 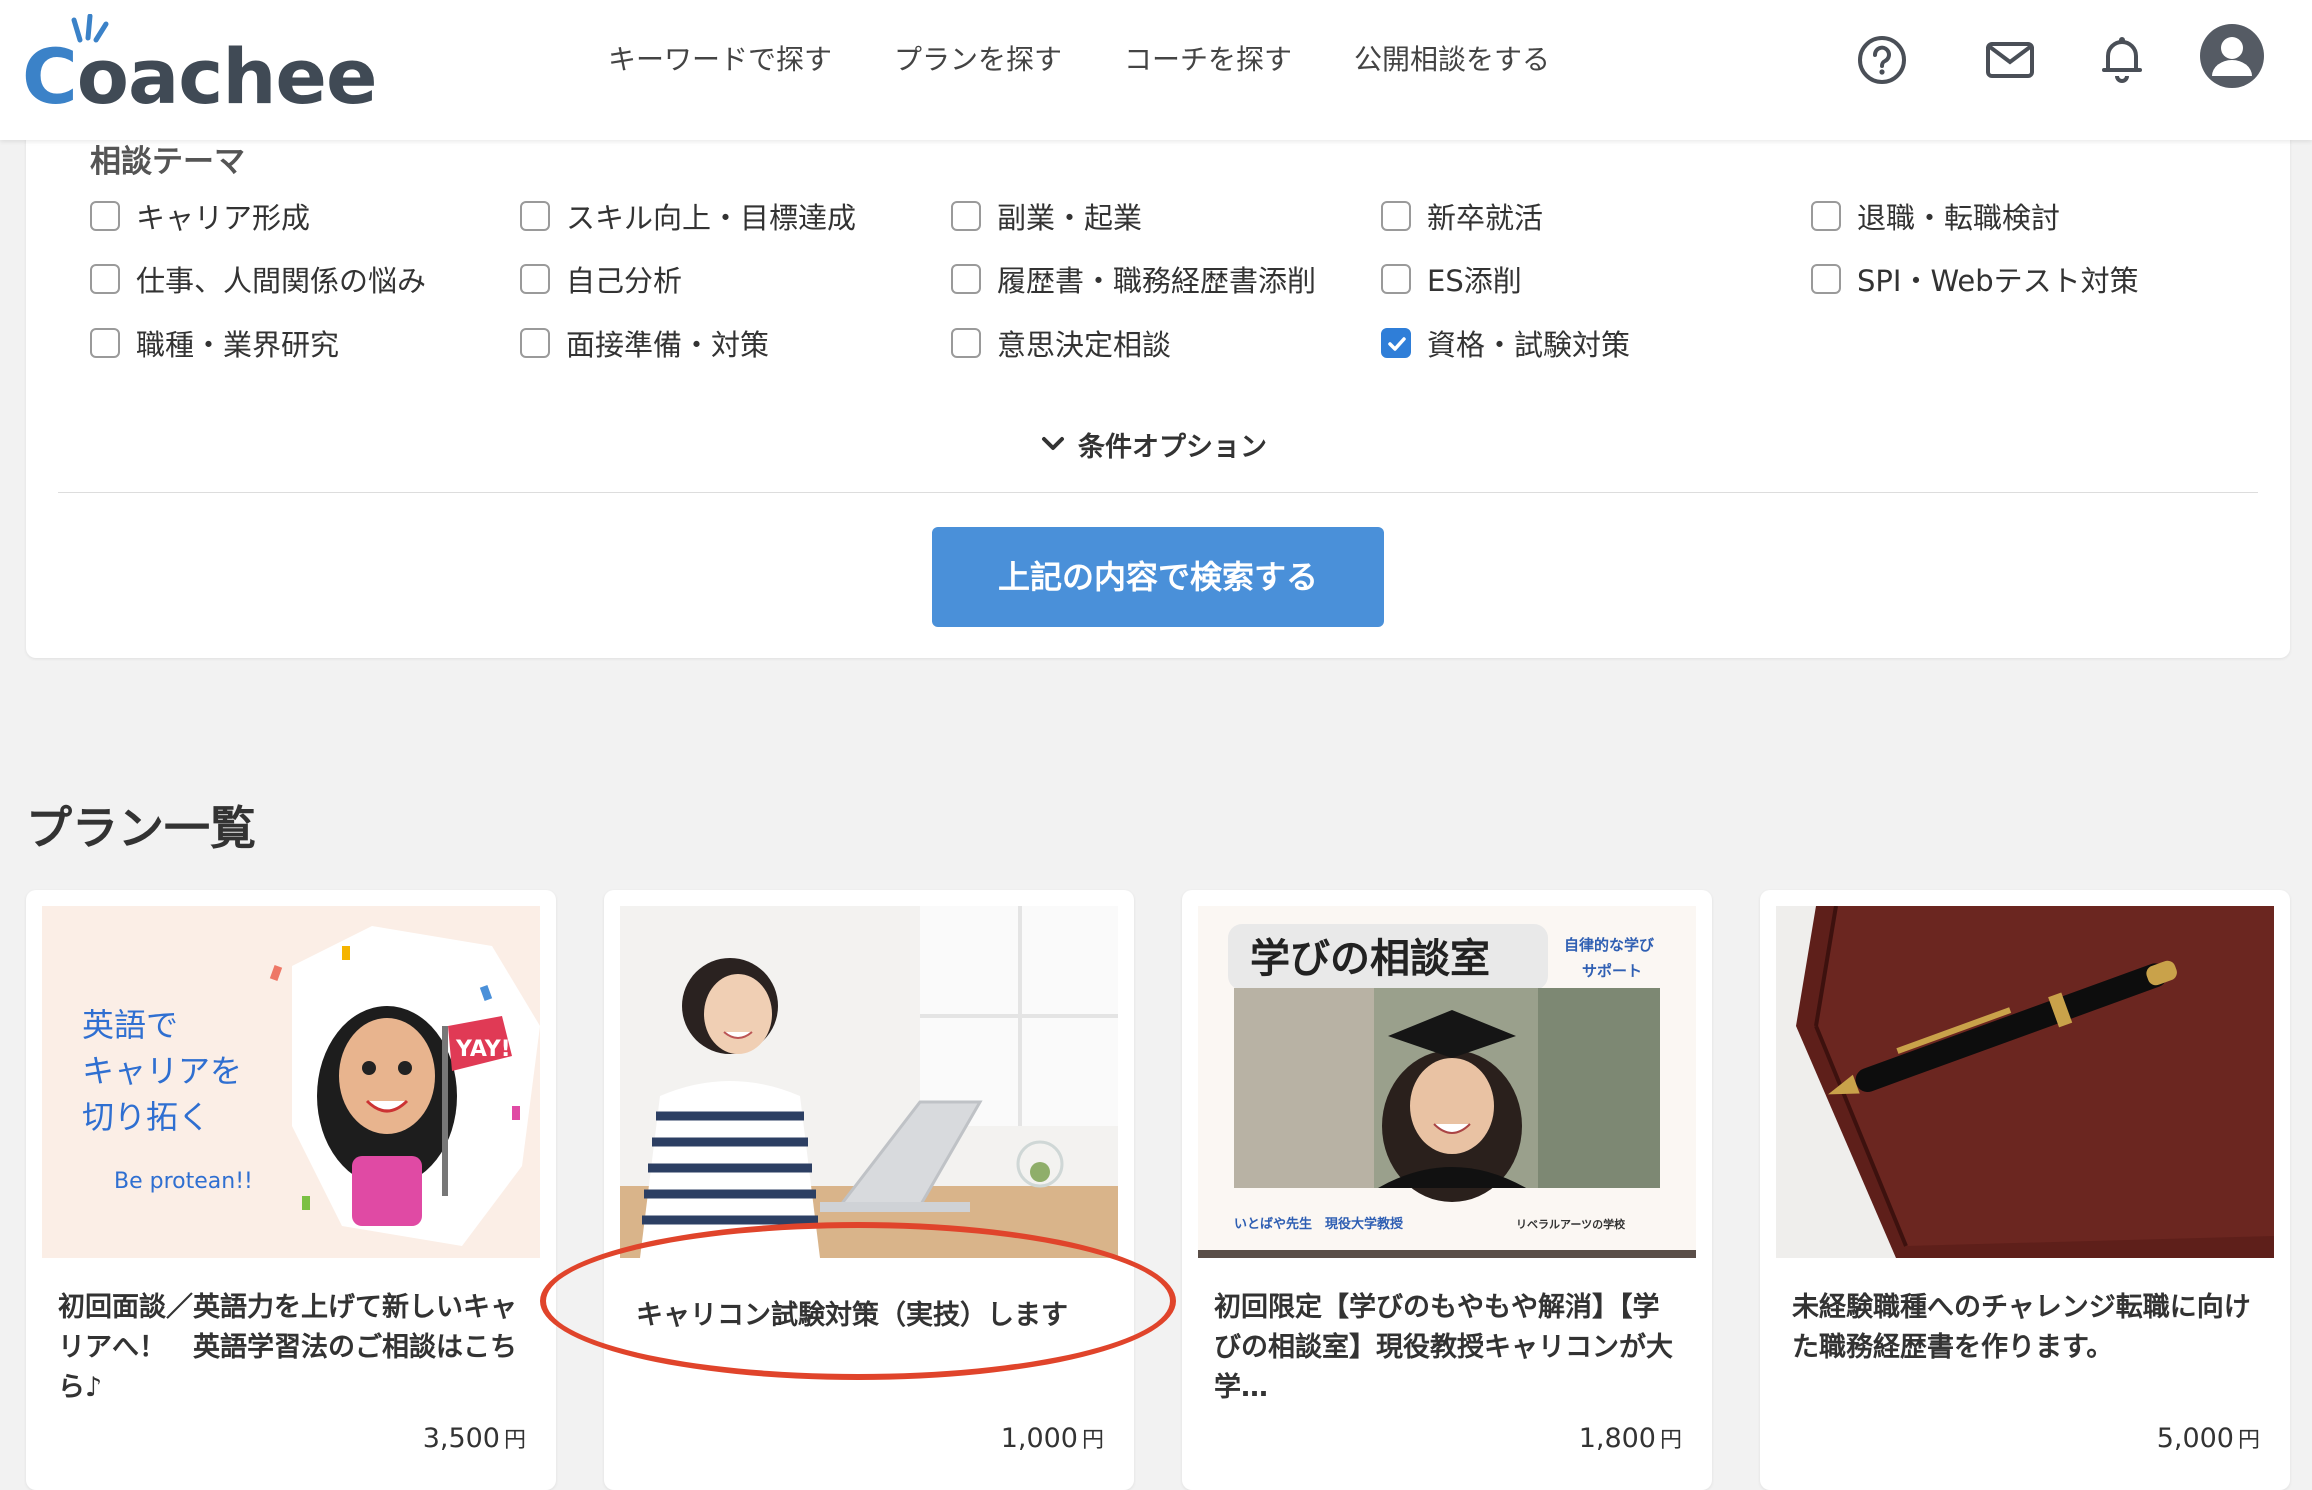 What do you see at coordinates (2232, 56) in the screenshot?
I see `account-icon` at bounding box center [2232, 56].